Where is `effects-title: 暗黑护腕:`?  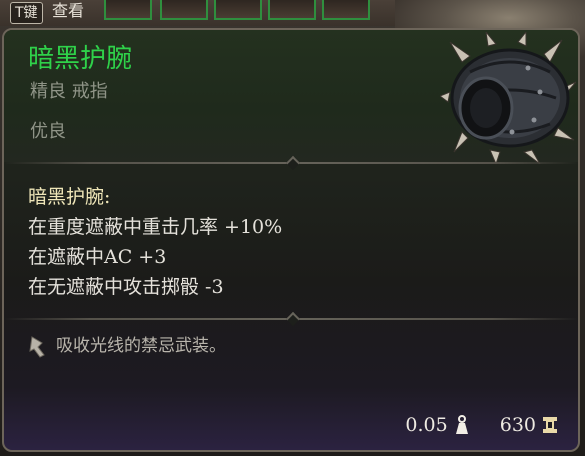 effects-title: 暗黑护腕: is located at coordinates (69, 197).